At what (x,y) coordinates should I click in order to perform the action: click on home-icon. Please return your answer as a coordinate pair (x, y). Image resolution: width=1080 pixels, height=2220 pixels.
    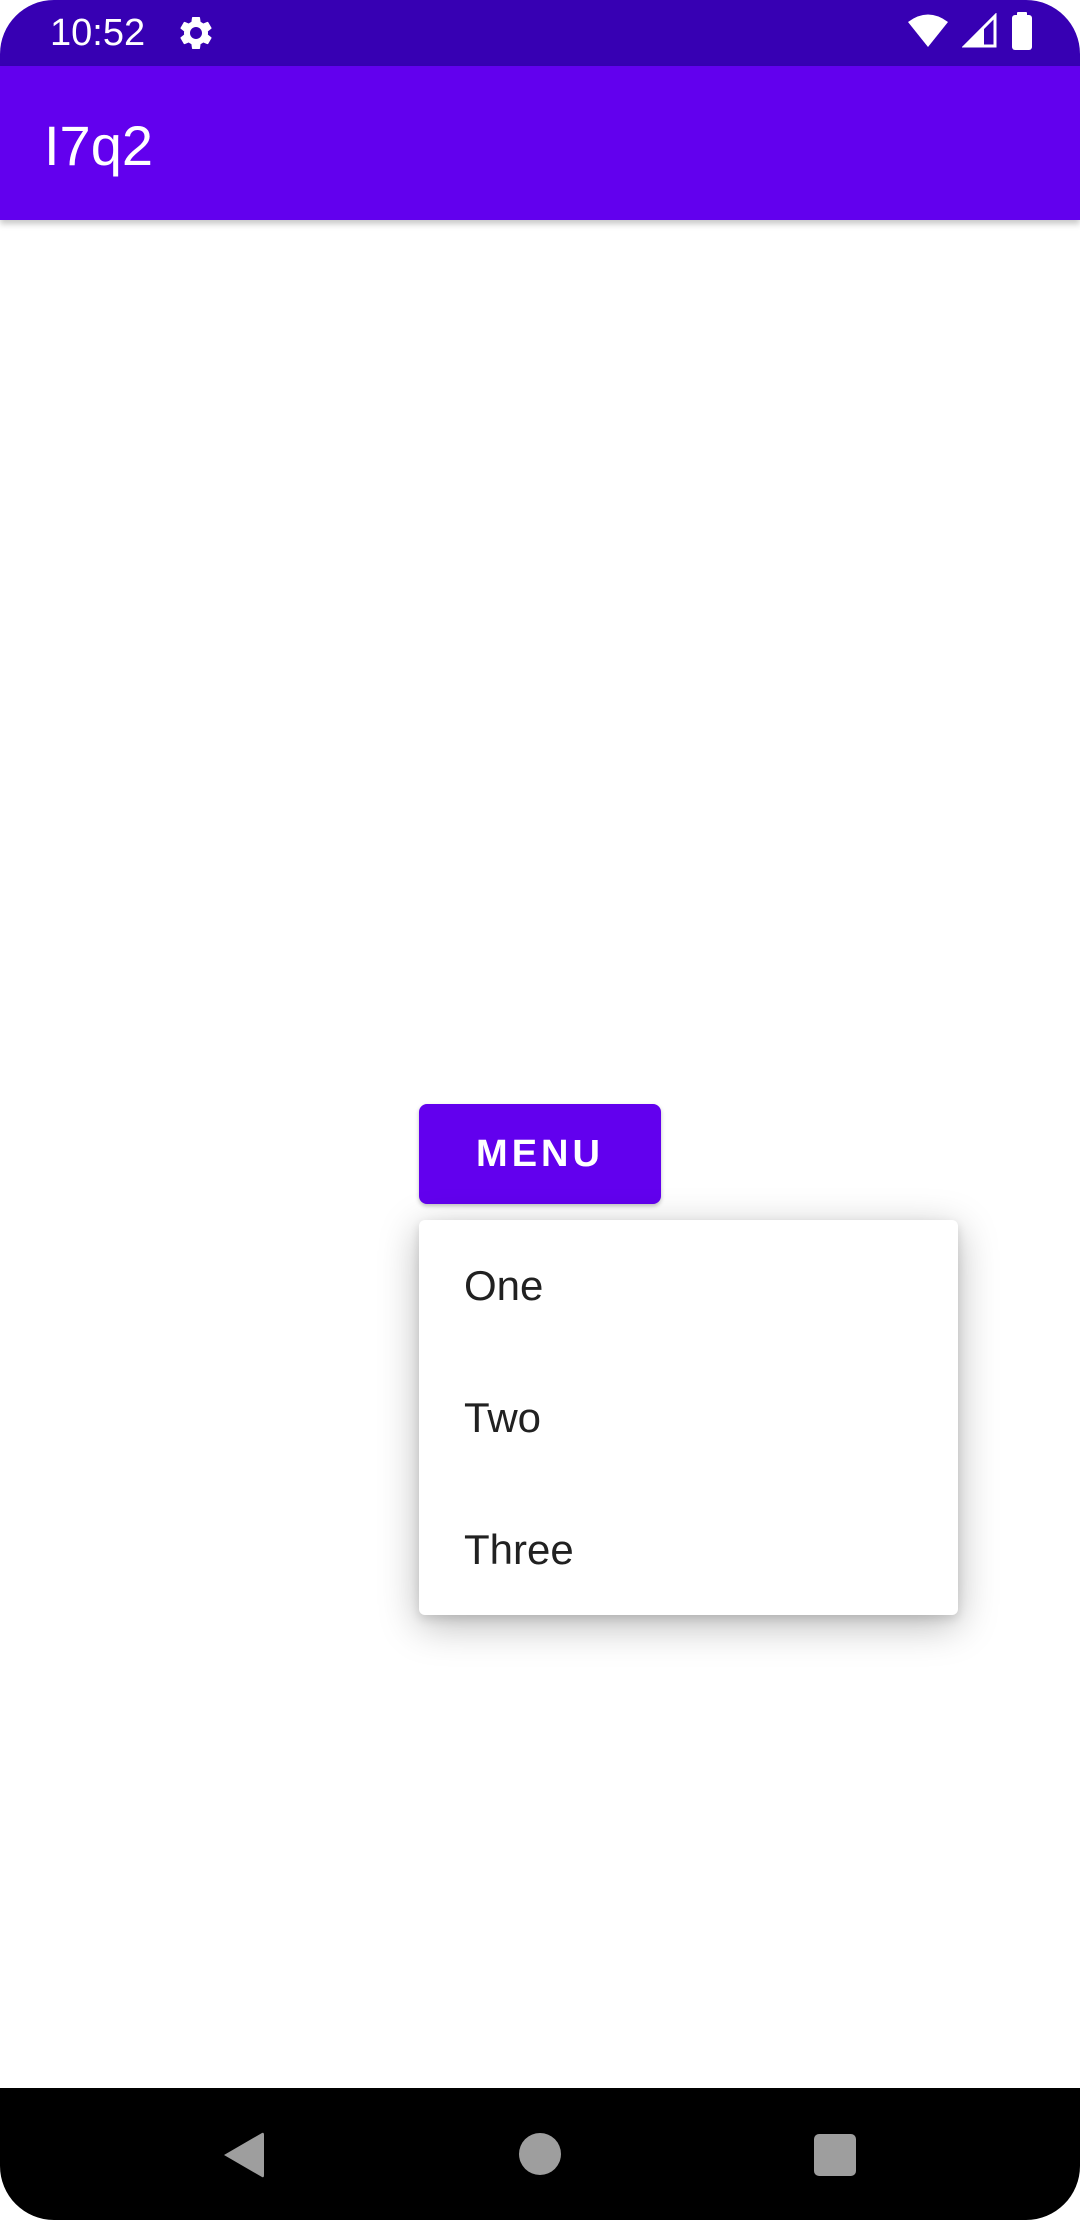
    Looking at the image, I should click on (540, 2154).